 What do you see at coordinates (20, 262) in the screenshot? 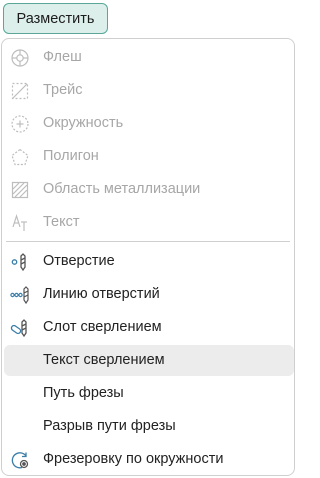
I see `hole-icon` at bounding box center [20, 262].